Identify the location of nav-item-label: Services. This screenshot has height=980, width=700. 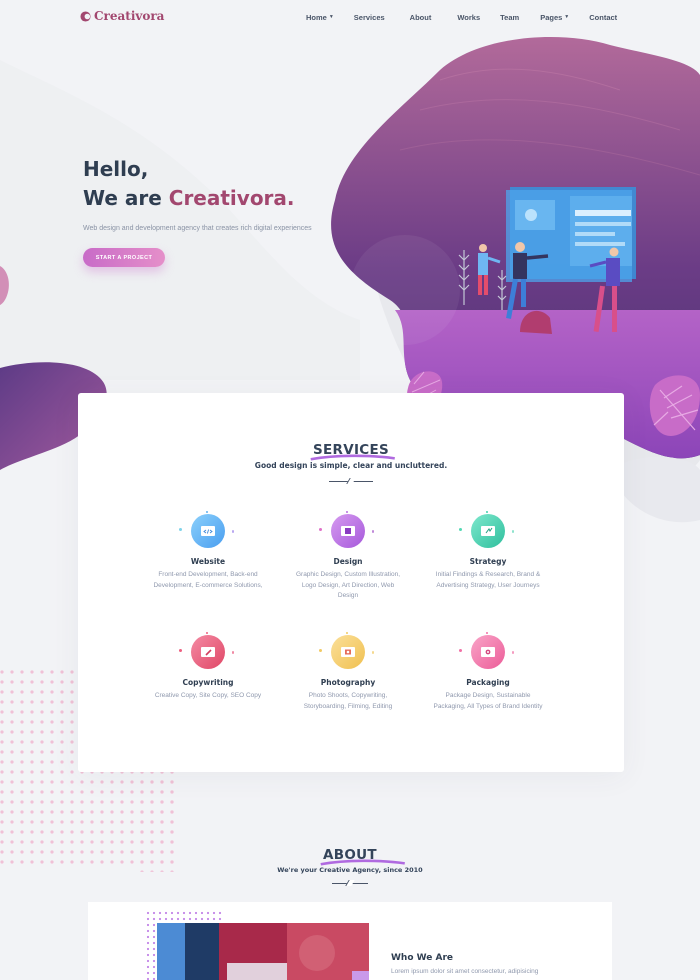
(369, 17).